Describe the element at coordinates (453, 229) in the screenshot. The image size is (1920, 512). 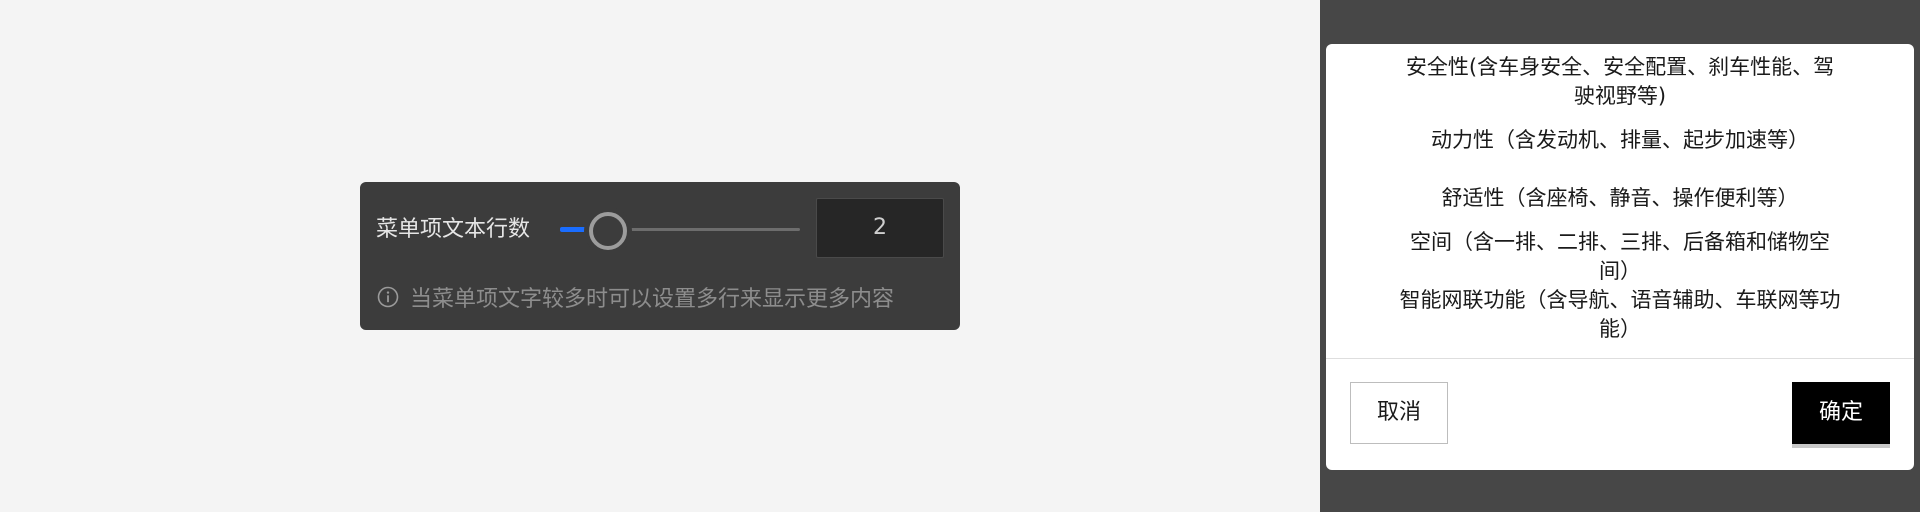
I see `setting-label: 菜单项文本行数` at that location.